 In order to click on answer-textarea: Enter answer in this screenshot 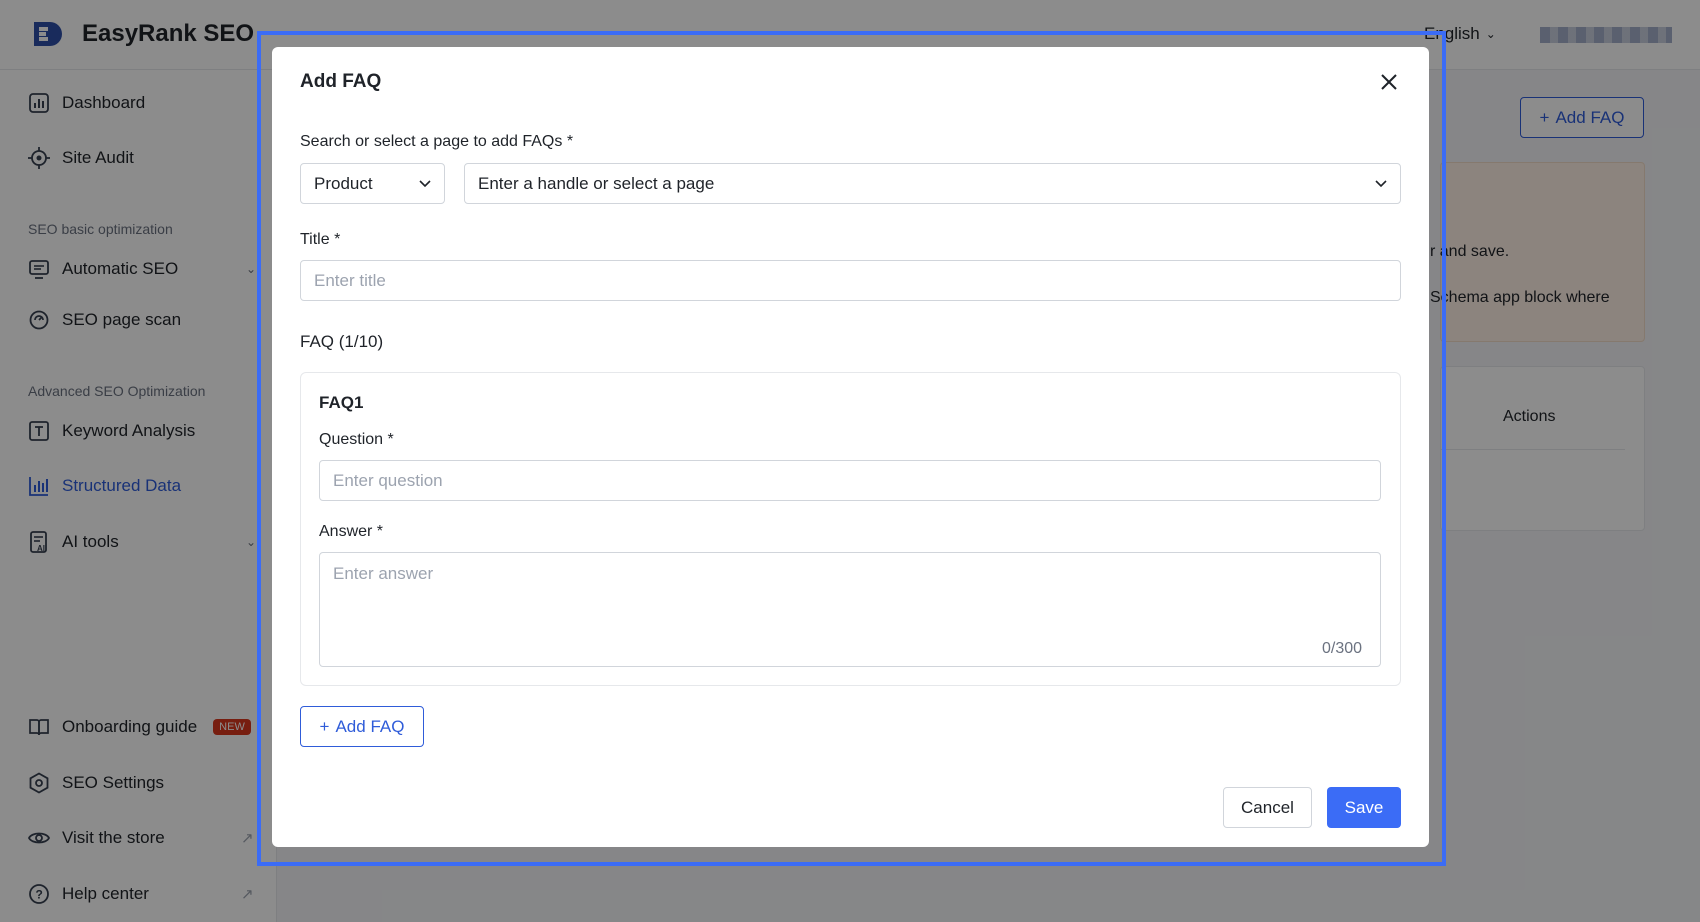, I will do `click(850, 609)`.